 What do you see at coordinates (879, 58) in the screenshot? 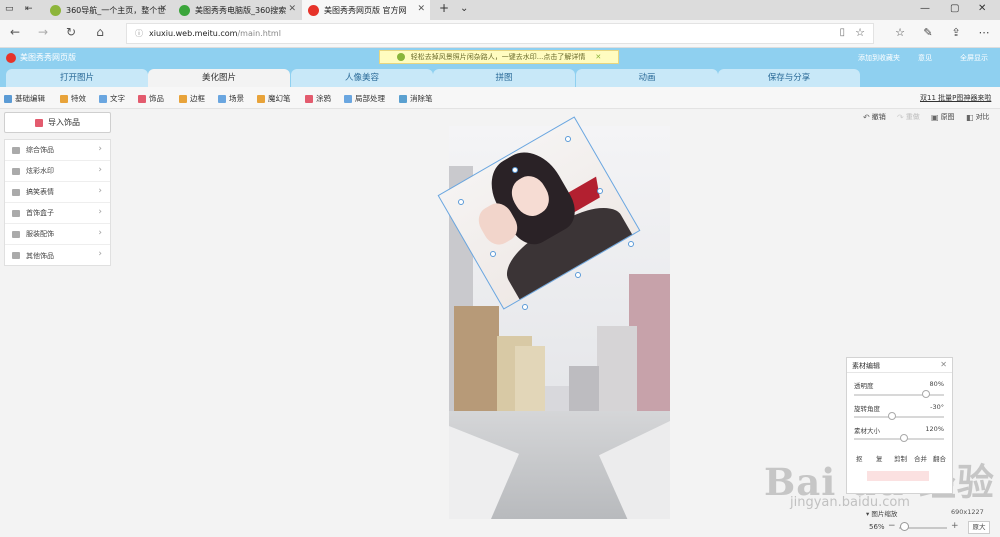
I see `add-favorite-link: 添加到收藏夹` at bounding box center [879, 58].